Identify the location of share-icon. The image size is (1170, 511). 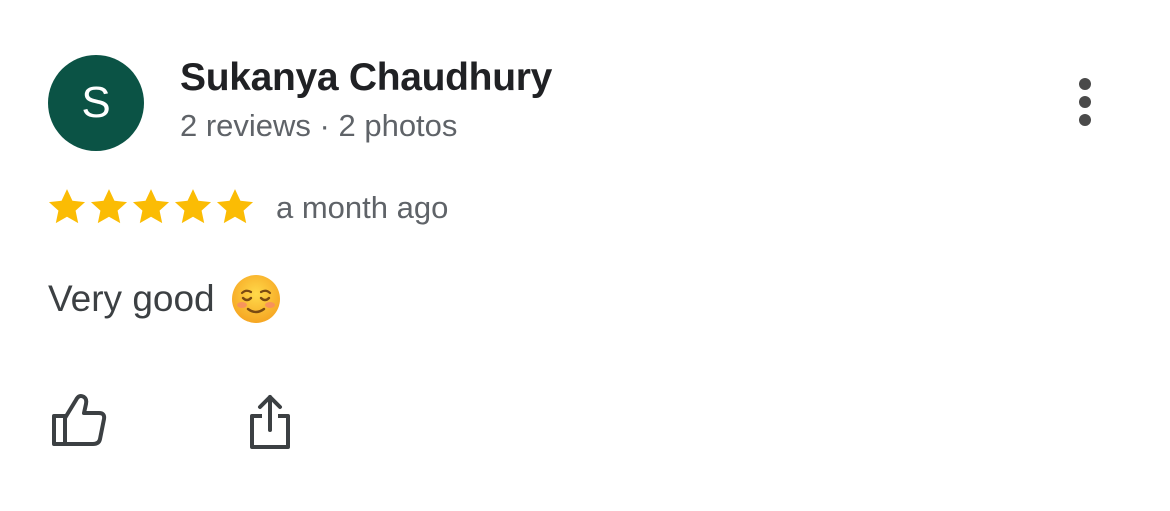
(270, 422).